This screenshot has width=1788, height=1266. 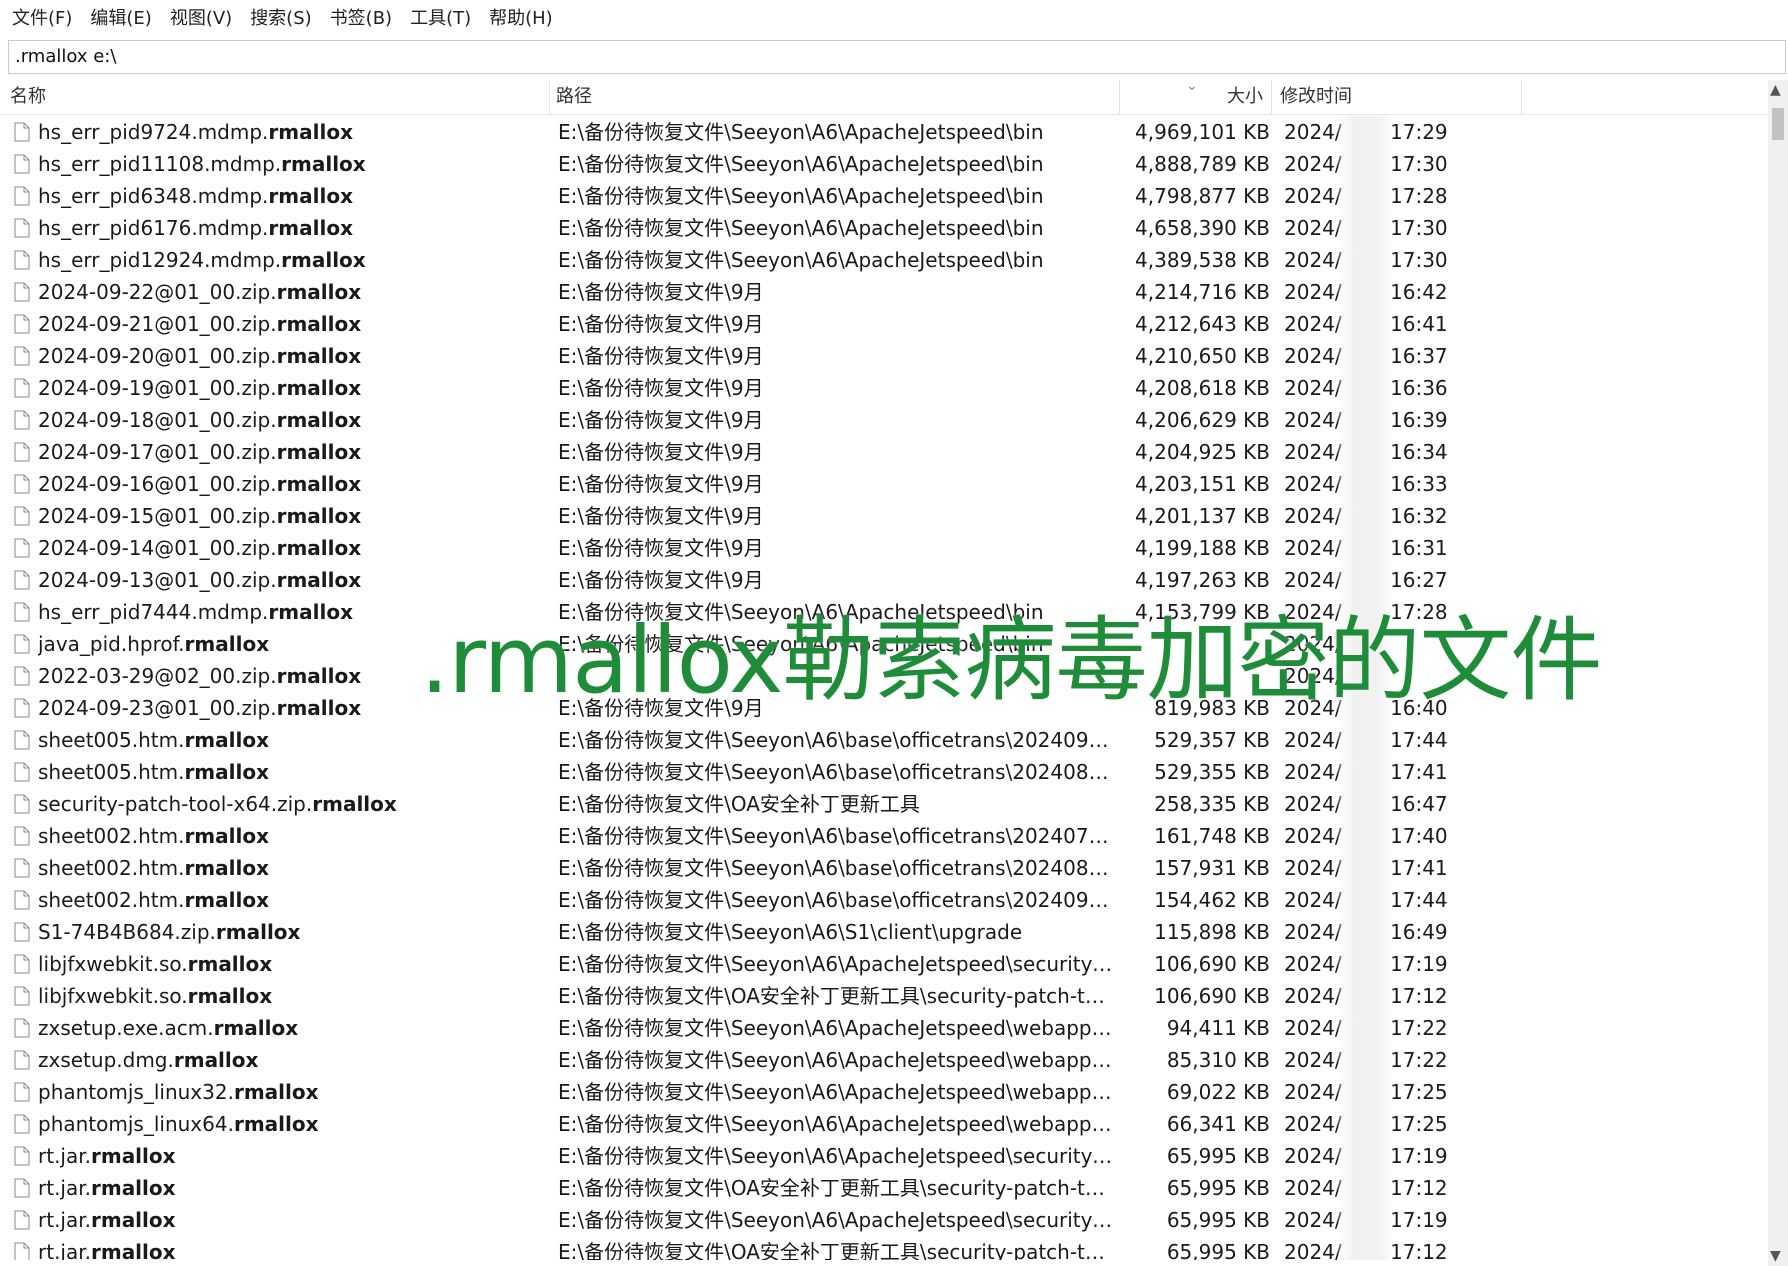 I want to click on file-name: 2024-09-17@01_00.zip.rmallox, so click(x=293, y=452).